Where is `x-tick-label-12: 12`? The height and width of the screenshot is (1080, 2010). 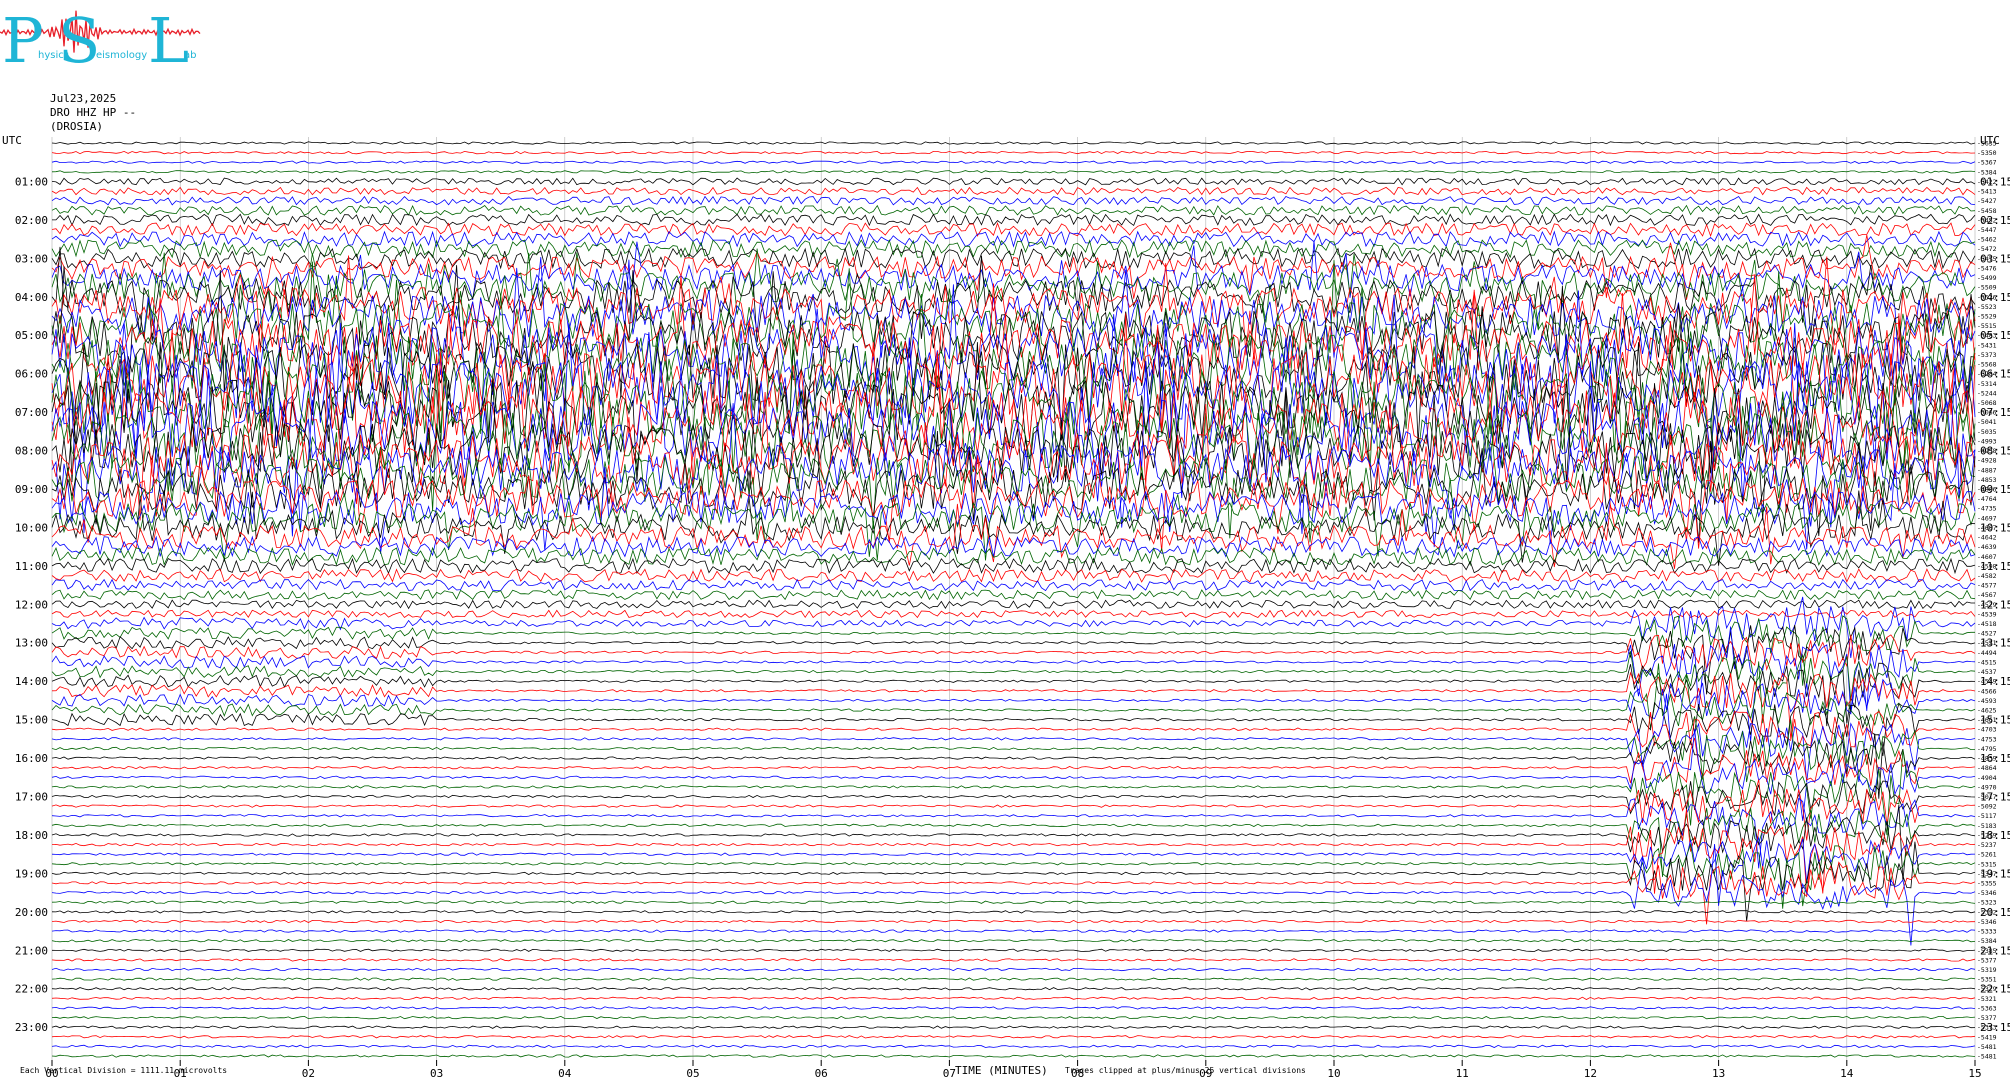
x-tick-label-12: 12 is located at coordinates (1590, 1073).